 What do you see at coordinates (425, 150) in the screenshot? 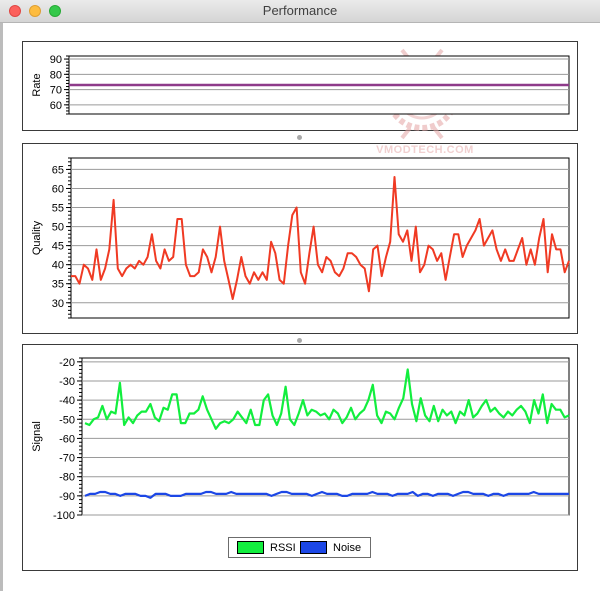
I see `watermark-text: VMODTECH.COM` at bounding box center [425, 150].